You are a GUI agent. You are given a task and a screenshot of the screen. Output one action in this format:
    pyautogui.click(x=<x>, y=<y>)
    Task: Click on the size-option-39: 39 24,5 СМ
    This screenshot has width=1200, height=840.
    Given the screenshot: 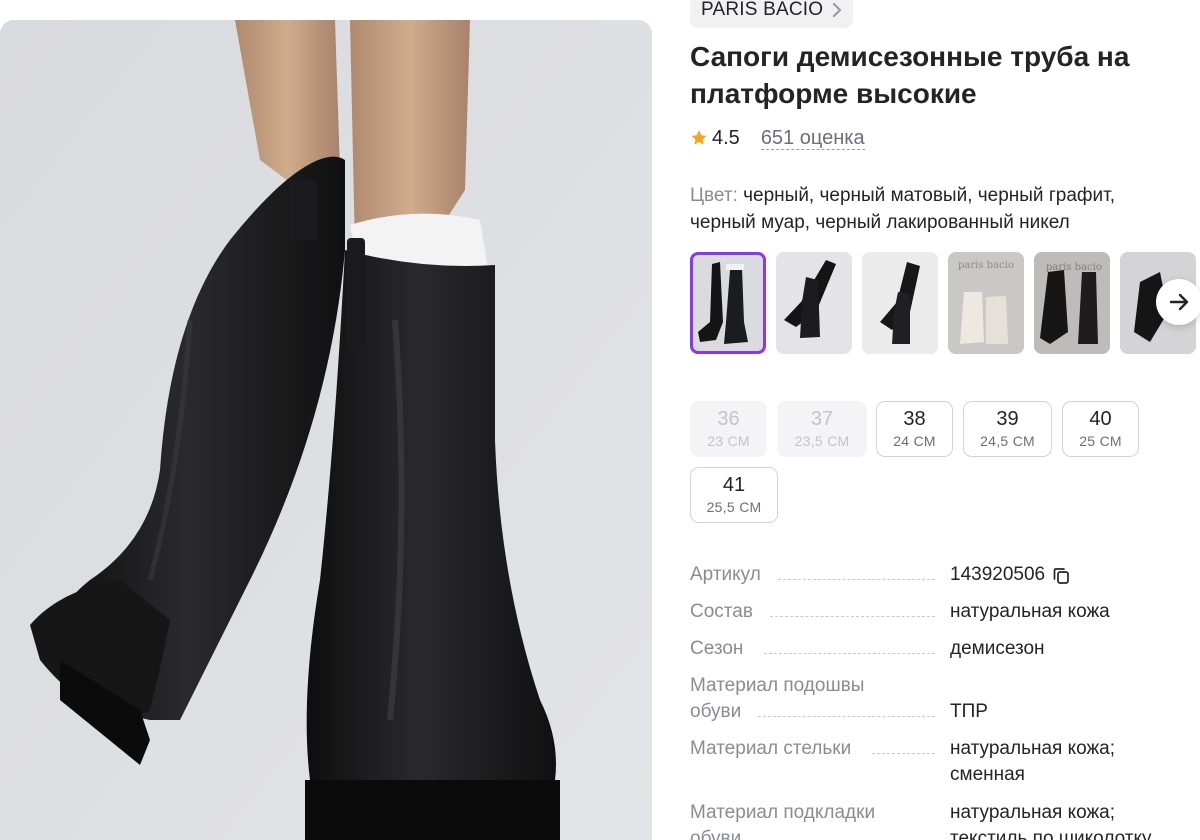 What is the action you would take?
    pyautogui.click(x=1007, y=429)
    